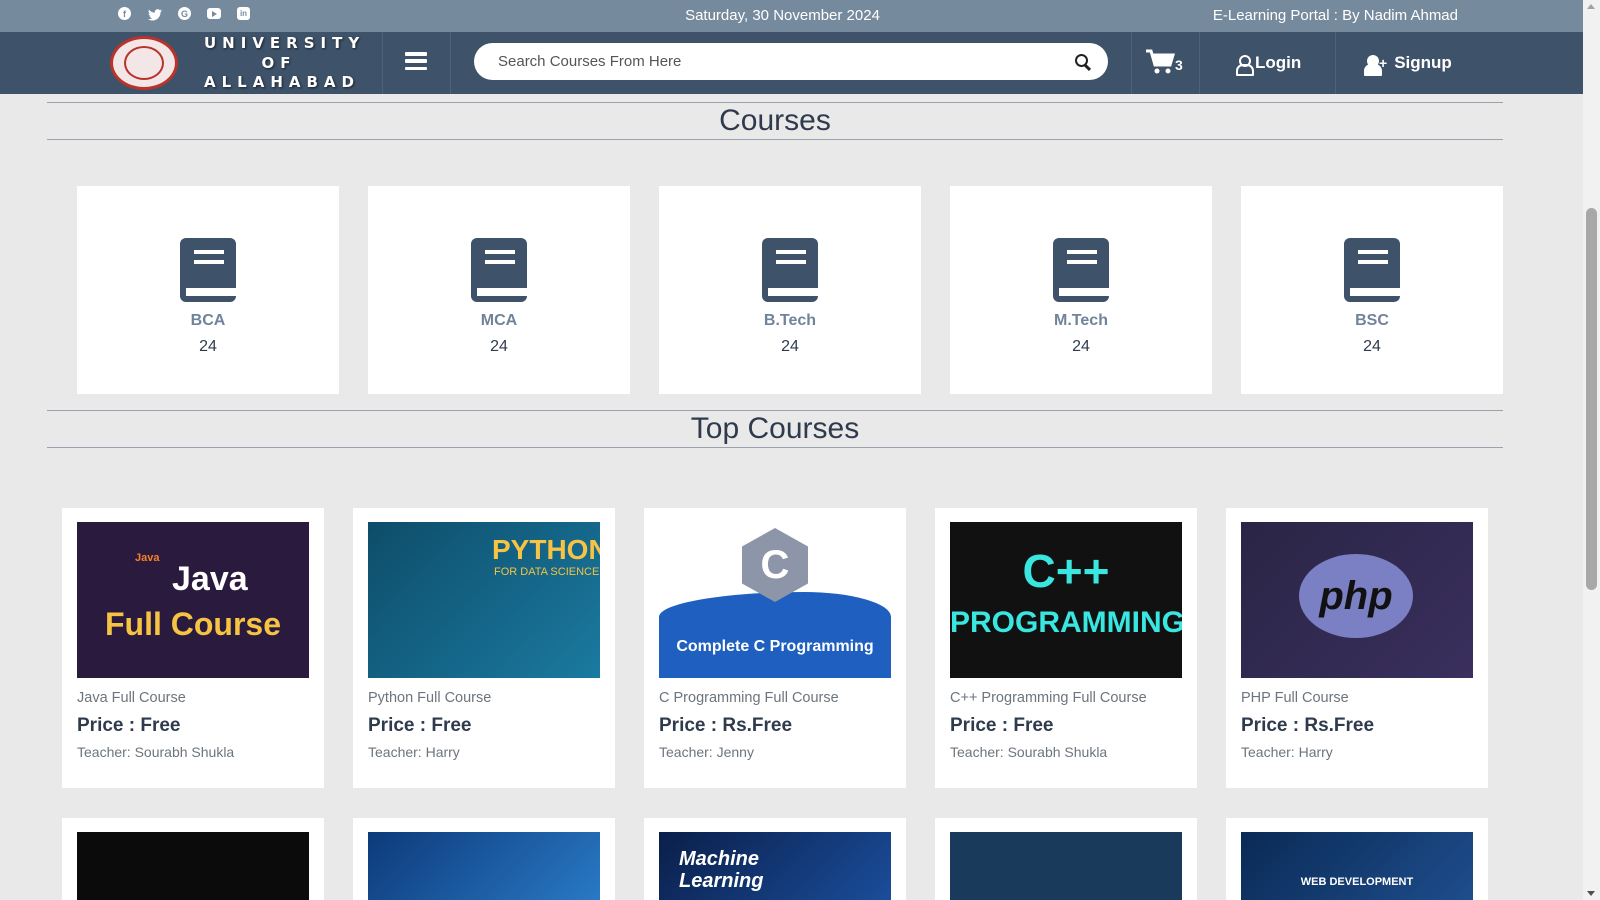  What do you see at coordinates (192, 624) in the screenshot?
I see `thumb-subtitle: Full Course` at bounding box center [192, 624].